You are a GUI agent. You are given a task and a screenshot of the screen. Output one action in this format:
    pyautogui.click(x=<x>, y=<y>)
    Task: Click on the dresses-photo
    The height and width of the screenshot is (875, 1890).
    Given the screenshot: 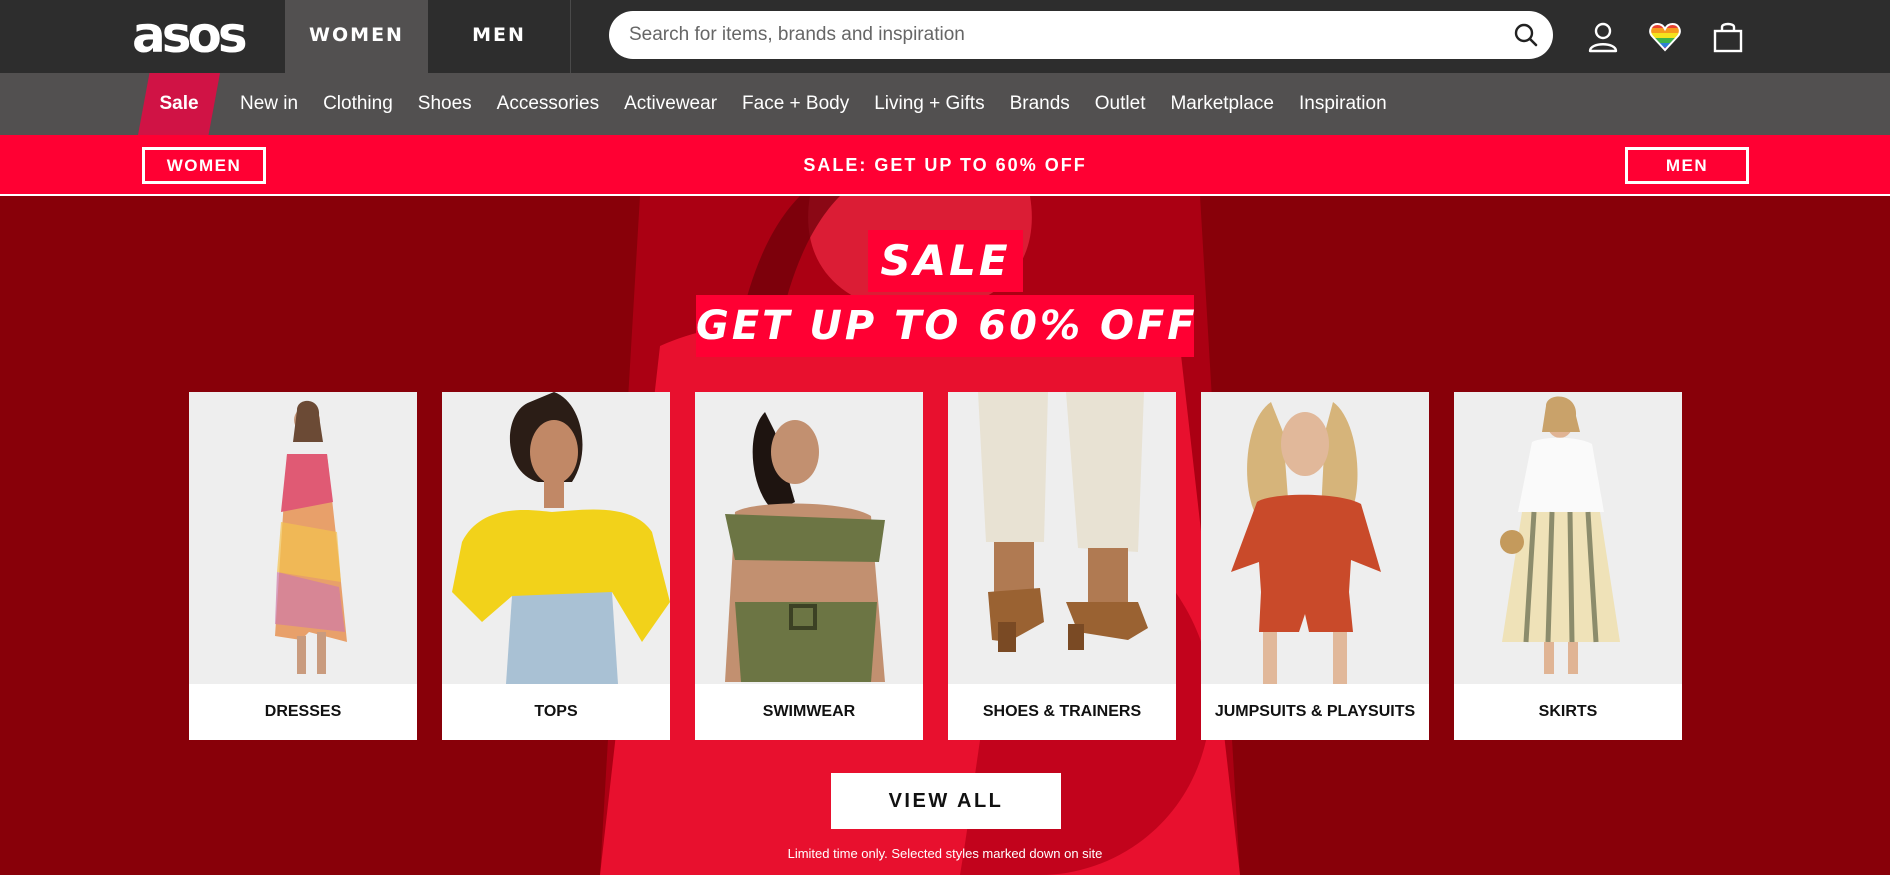 What is the action you would take?
    pyautogui.click(x=303, y=538)
    